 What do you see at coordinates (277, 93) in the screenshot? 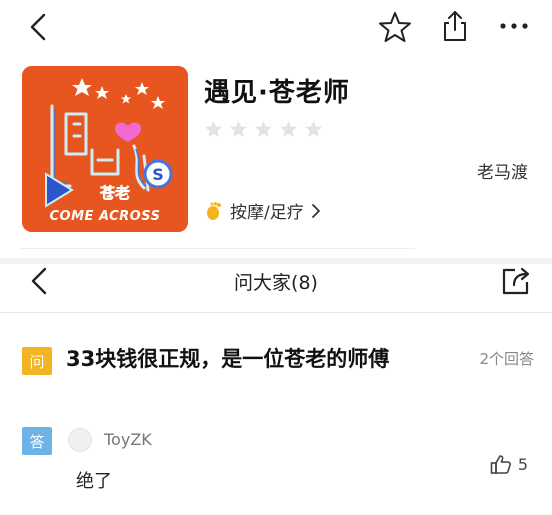
I see `shop-title: 遇见·苍老师` at bounding box center [277, 93].